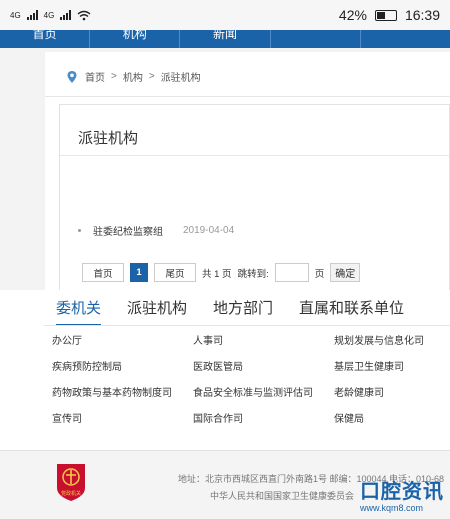  What do you see at coordinates (175, 272) in the screenshot?
I see `last-page-button: 尾页` at bounding box center [175, 272].